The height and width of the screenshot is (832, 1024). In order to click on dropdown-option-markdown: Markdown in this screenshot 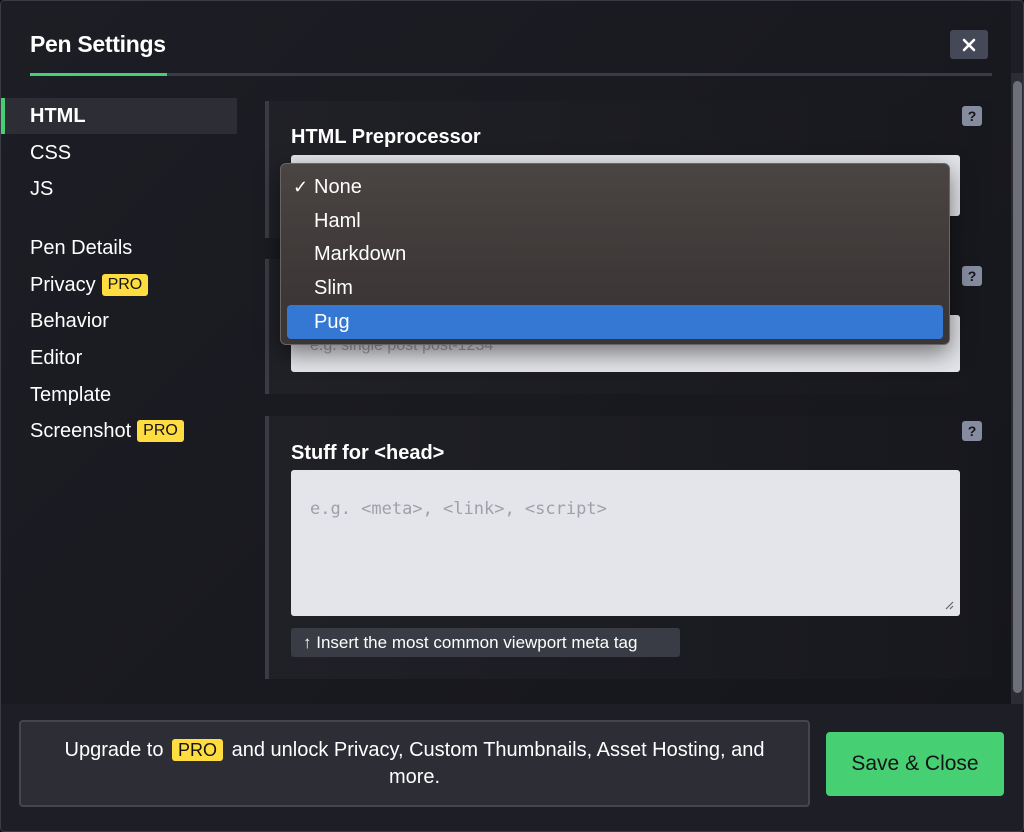, I will do `click(615, 255)`.